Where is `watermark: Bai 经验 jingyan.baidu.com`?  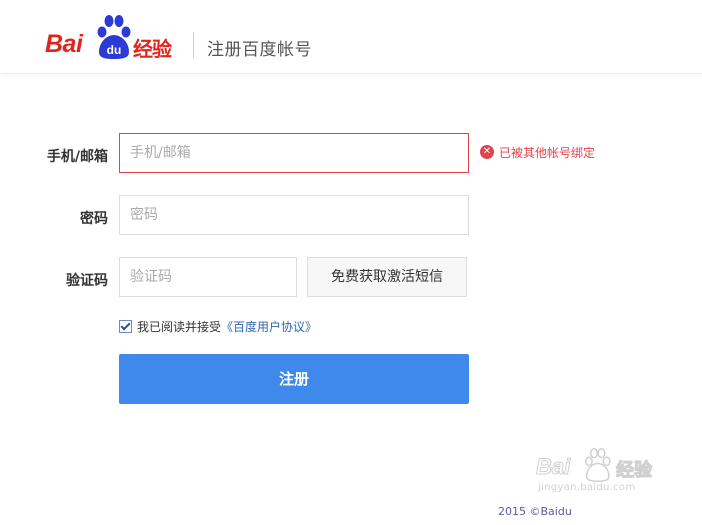
watermark: Bai 经验 jingyan.baidu.com is located at coordinates (600, 471).